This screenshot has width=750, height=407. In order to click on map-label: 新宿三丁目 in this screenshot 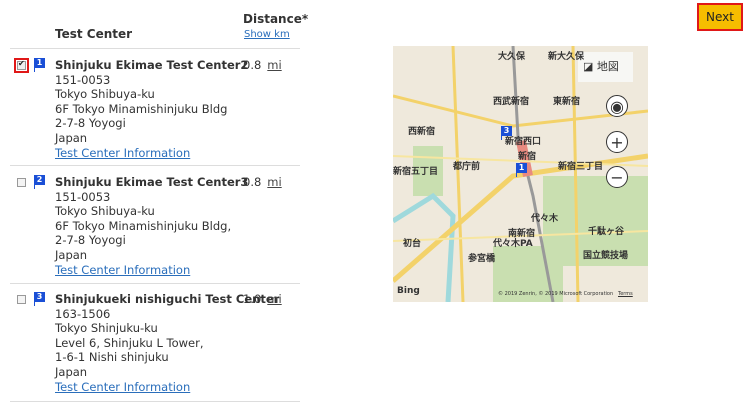, I will do `click(581, 167)`.